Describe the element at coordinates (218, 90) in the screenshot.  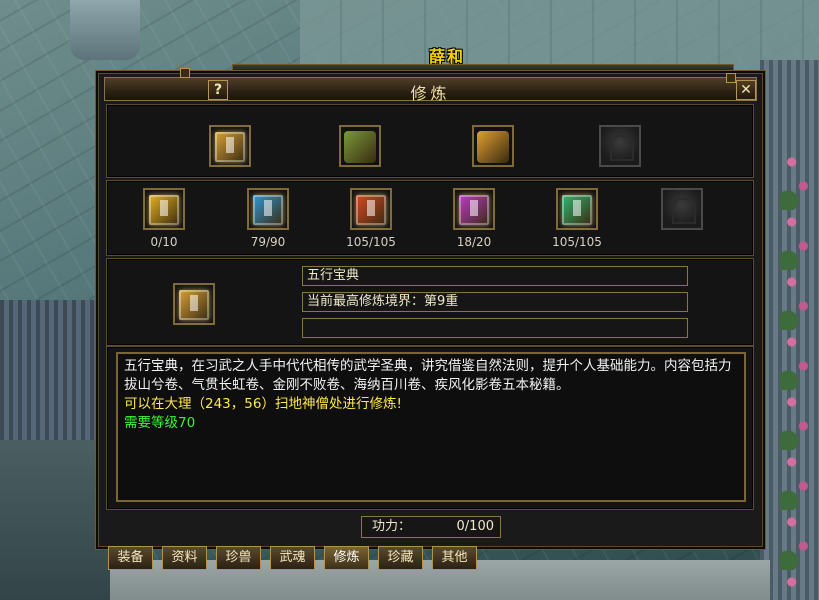
I see `help-button: ?` at that location.